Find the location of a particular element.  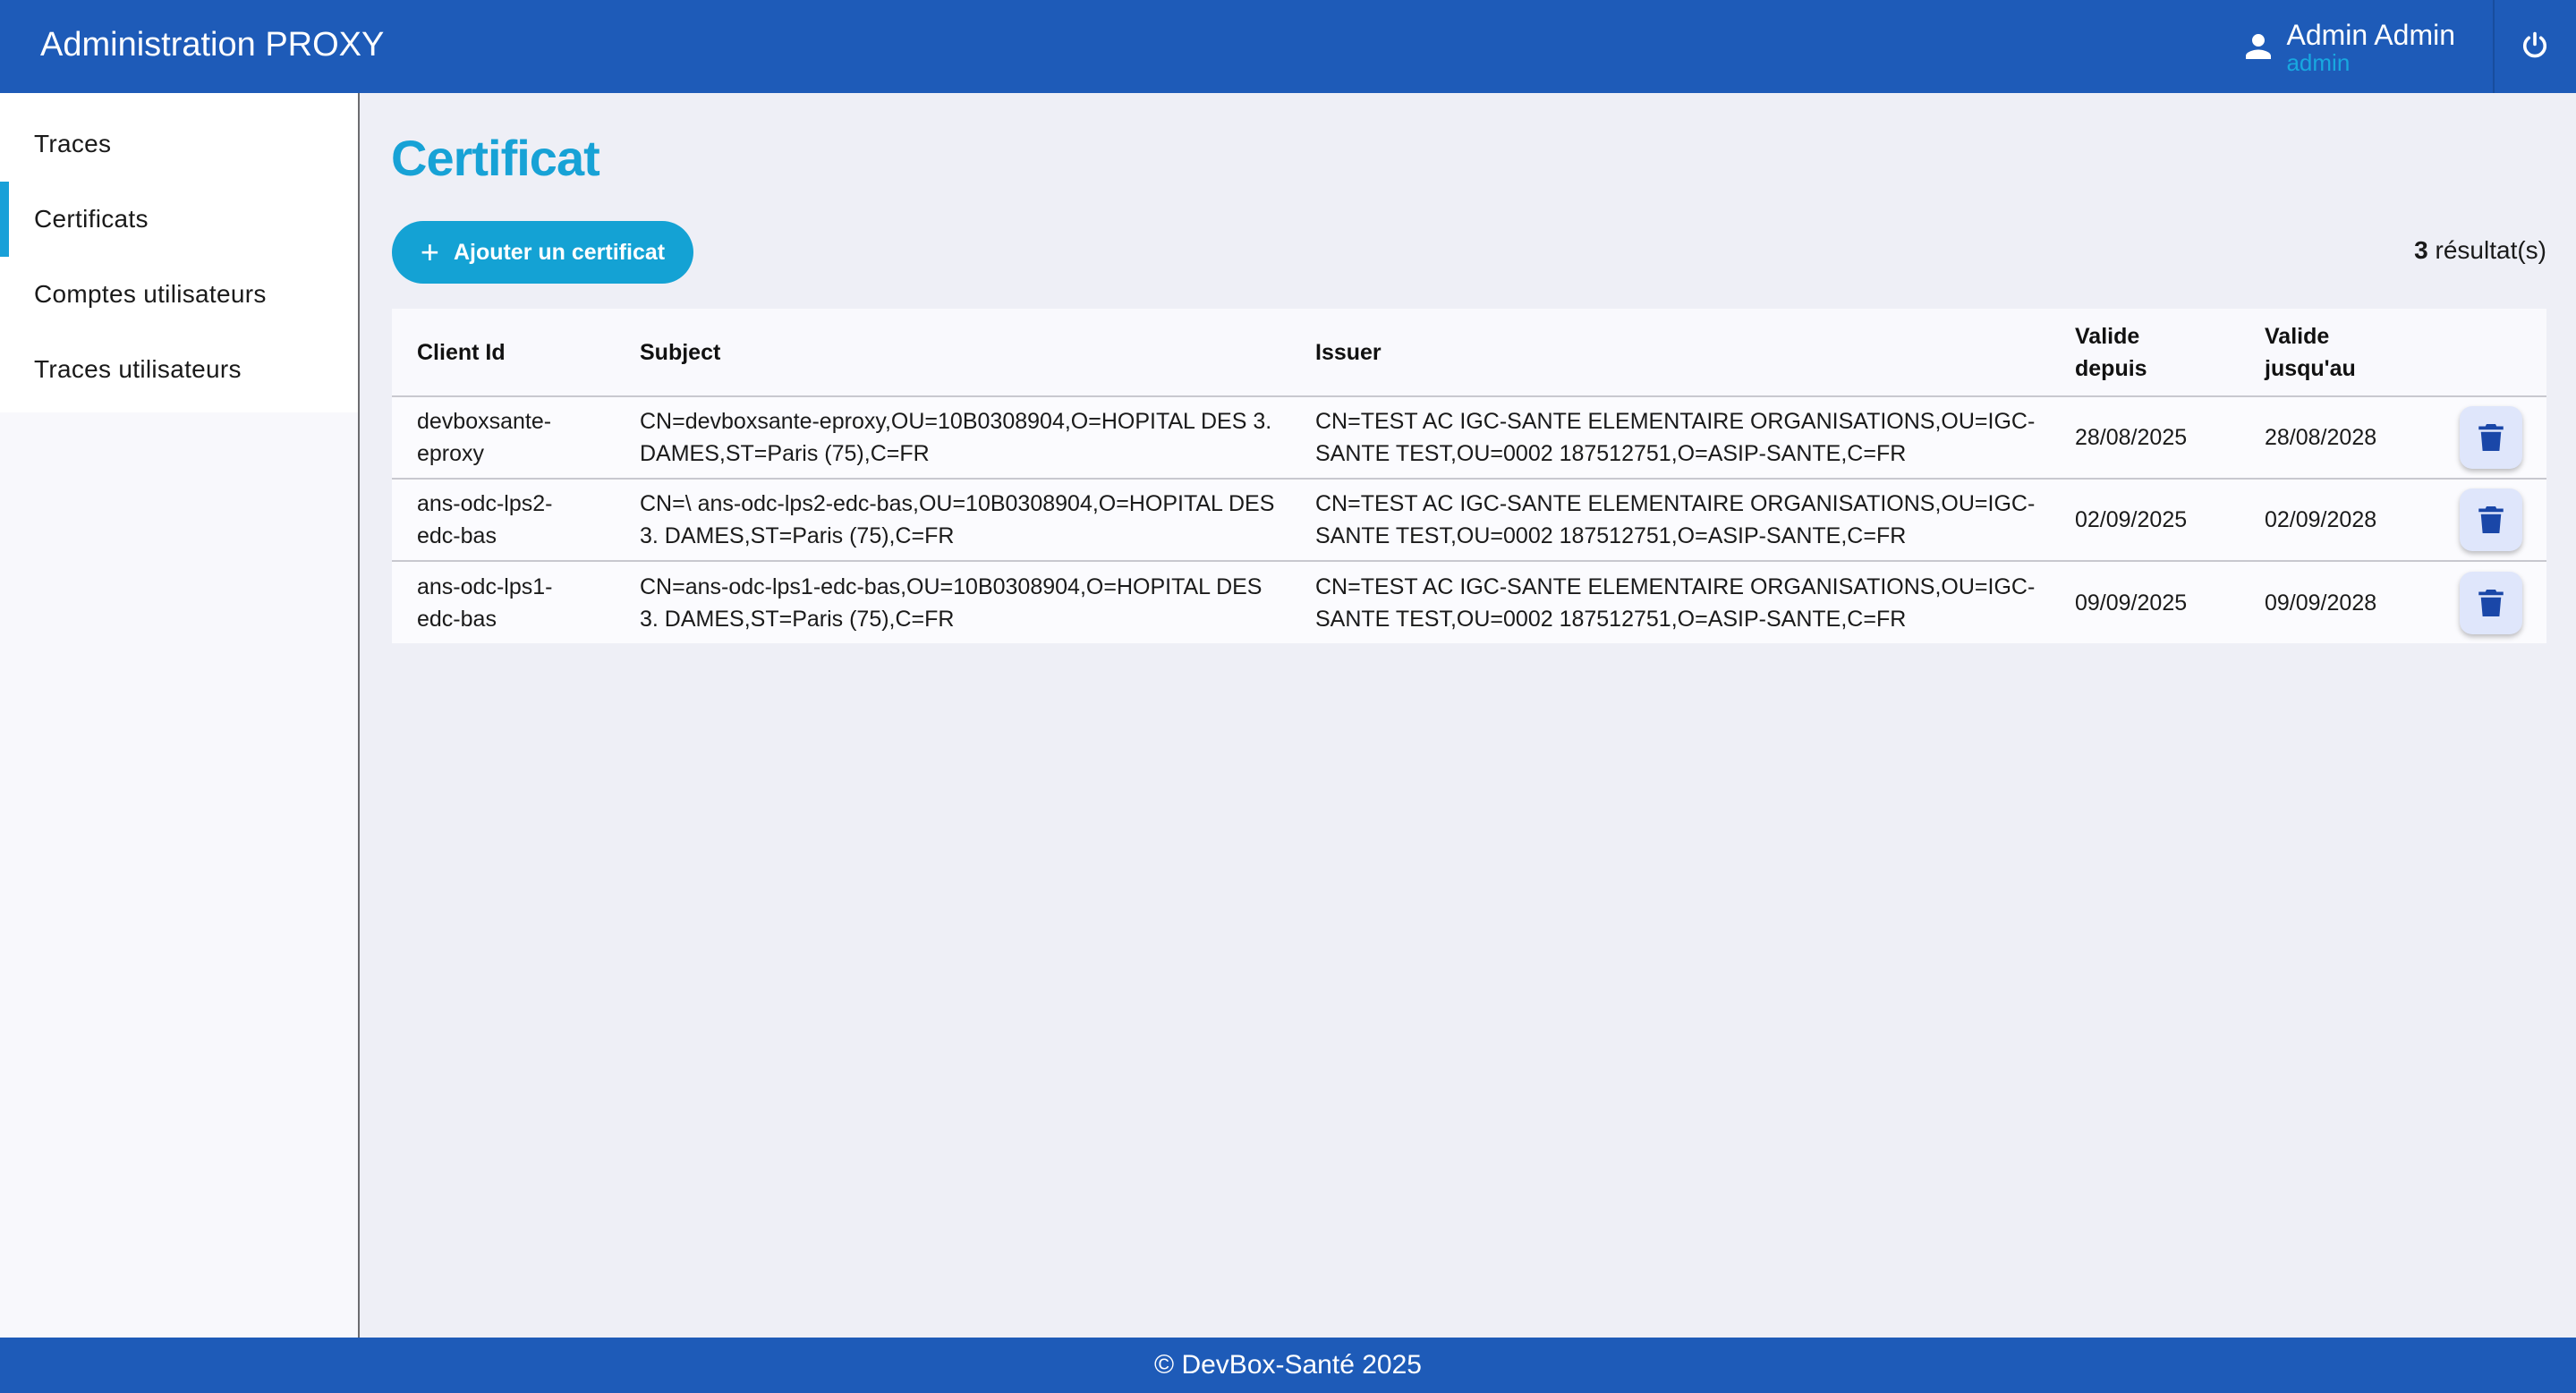

result-count-number: 3 is located at coordinates (2421, 250).